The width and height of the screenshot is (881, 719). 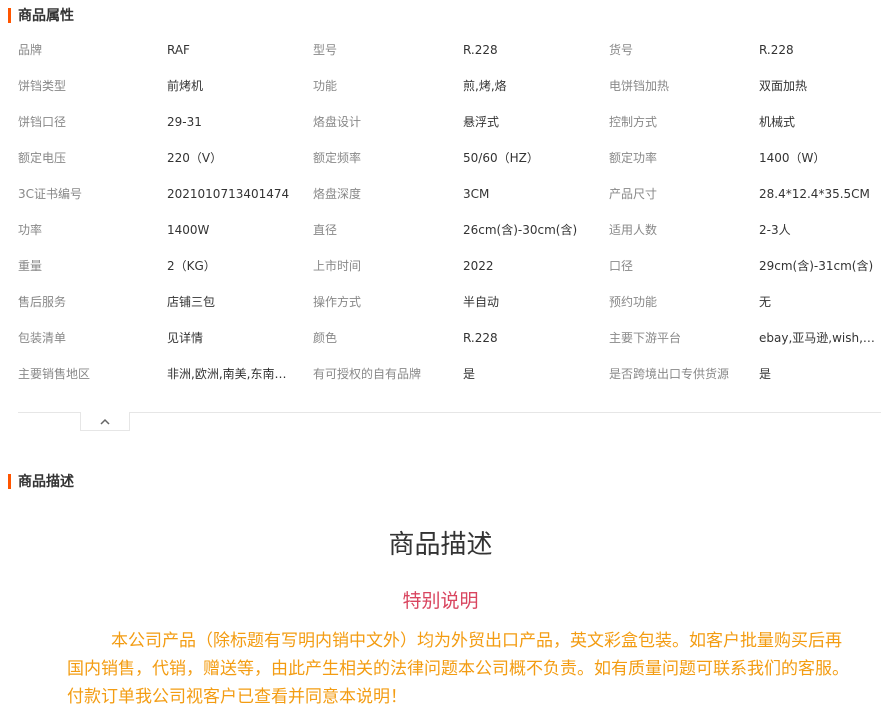 I want to click on attribute-value: 2（KG）, so click(x=191, y=266).